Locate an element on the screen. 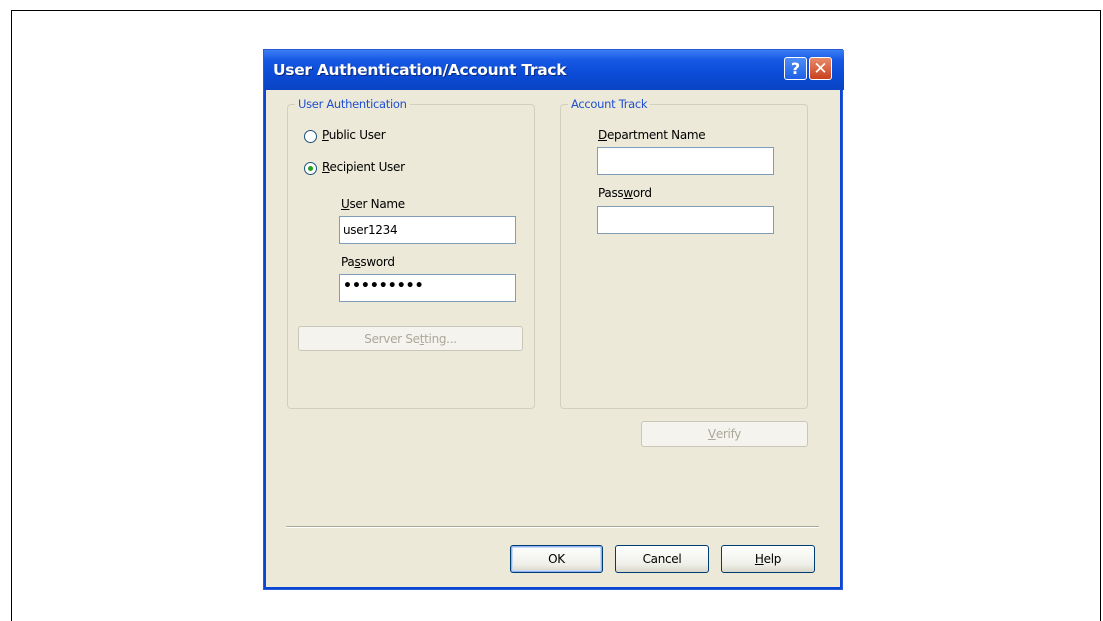 This screenshot has height=621, width=1103. help-button: Help is located at coordinates (768, 559).